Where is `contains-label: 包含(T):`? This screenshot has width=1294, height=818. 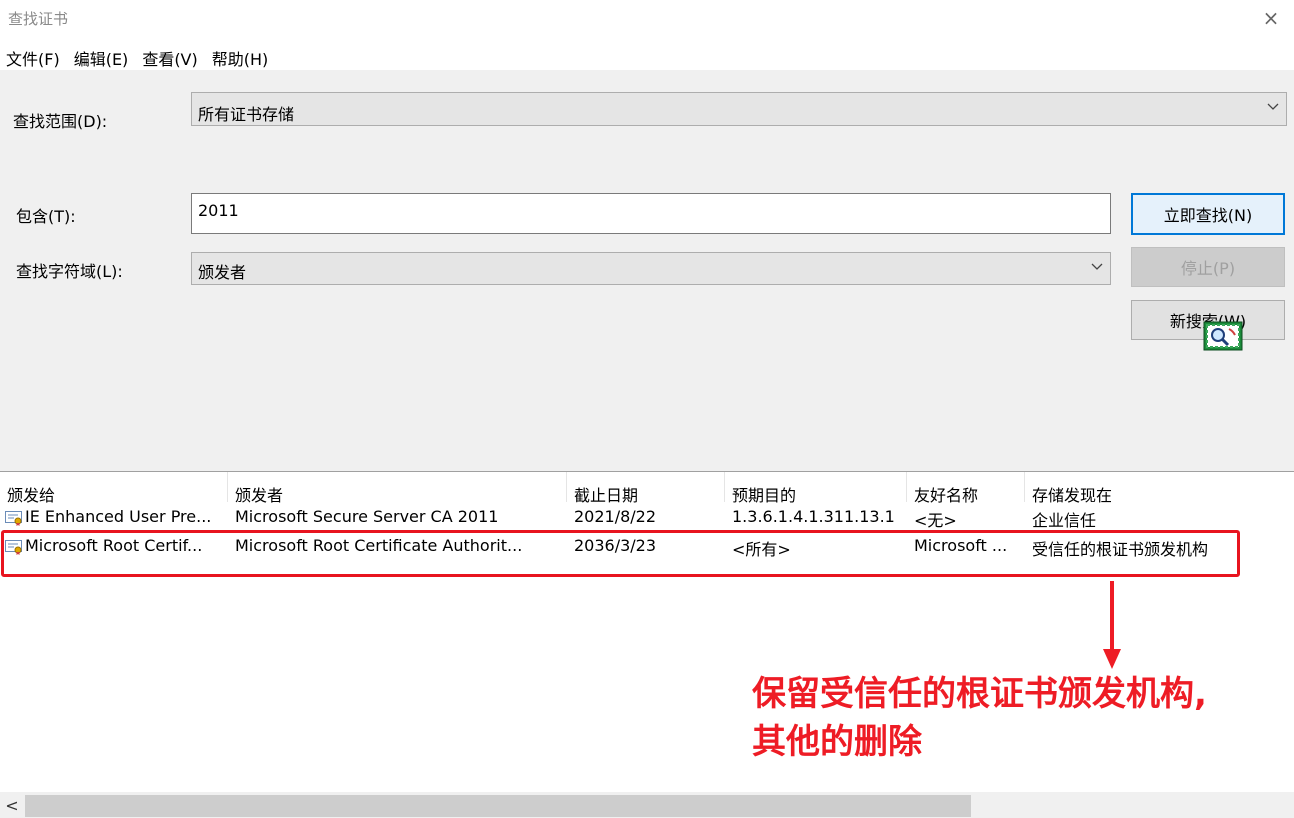 contains-label: 包含(T): is located at coordinates (46, 216).